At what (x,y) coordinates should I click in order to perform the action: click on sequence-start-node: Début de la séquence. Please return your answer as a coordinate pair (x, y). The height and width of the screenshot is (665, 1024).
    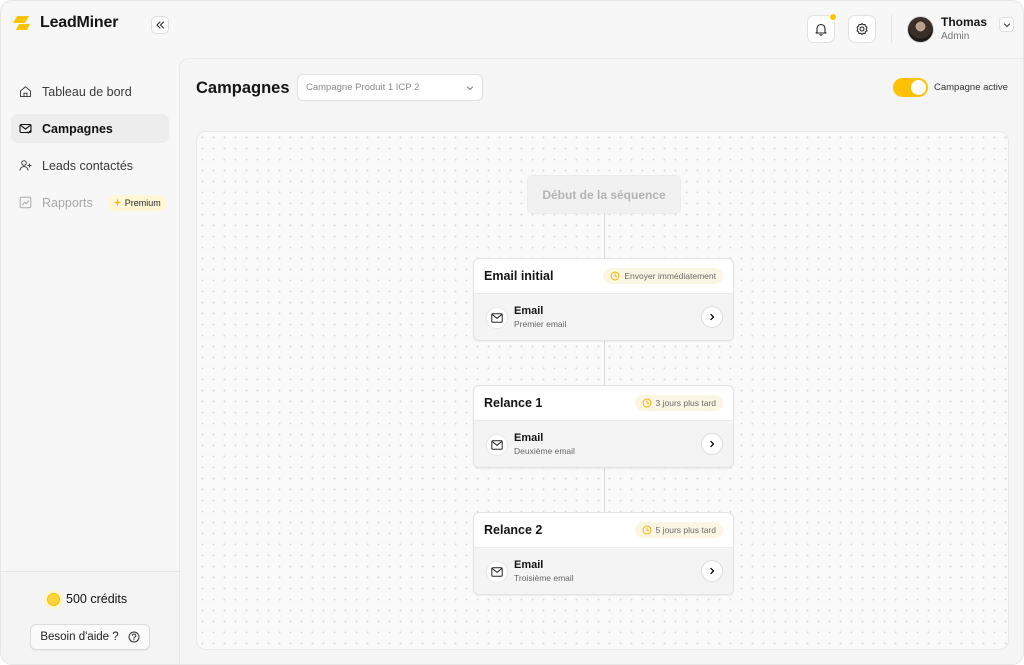
    Looking at the image, I should click on (604, 194).